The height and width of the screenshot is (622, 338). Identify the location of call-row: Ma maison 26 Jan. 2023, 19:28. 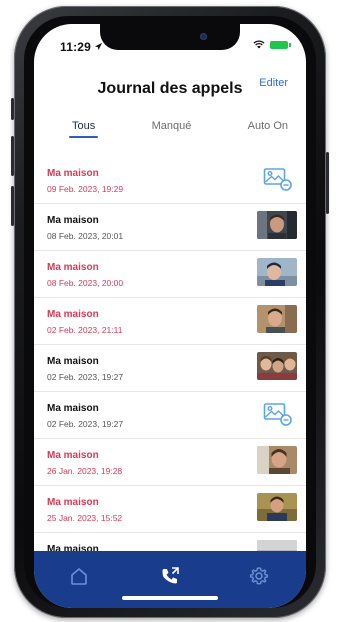
(170, 462).